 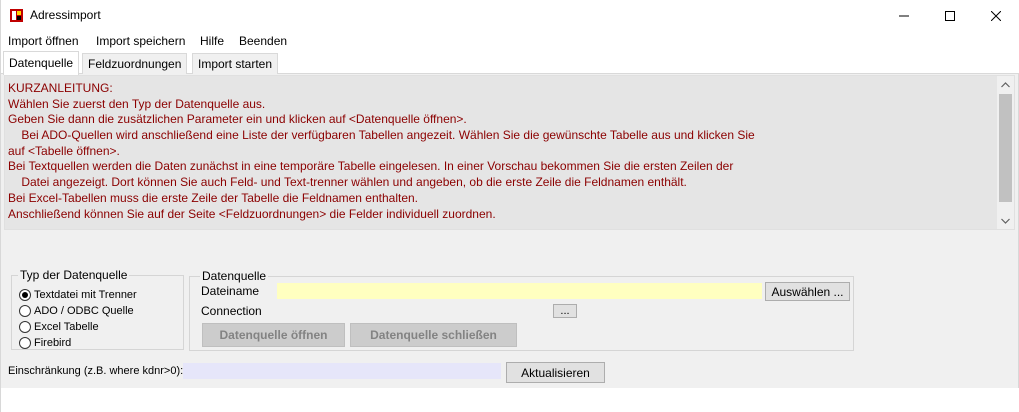 I want to click on source-type-legend: Typ der Datenquelle, so click(x=74, y=275).